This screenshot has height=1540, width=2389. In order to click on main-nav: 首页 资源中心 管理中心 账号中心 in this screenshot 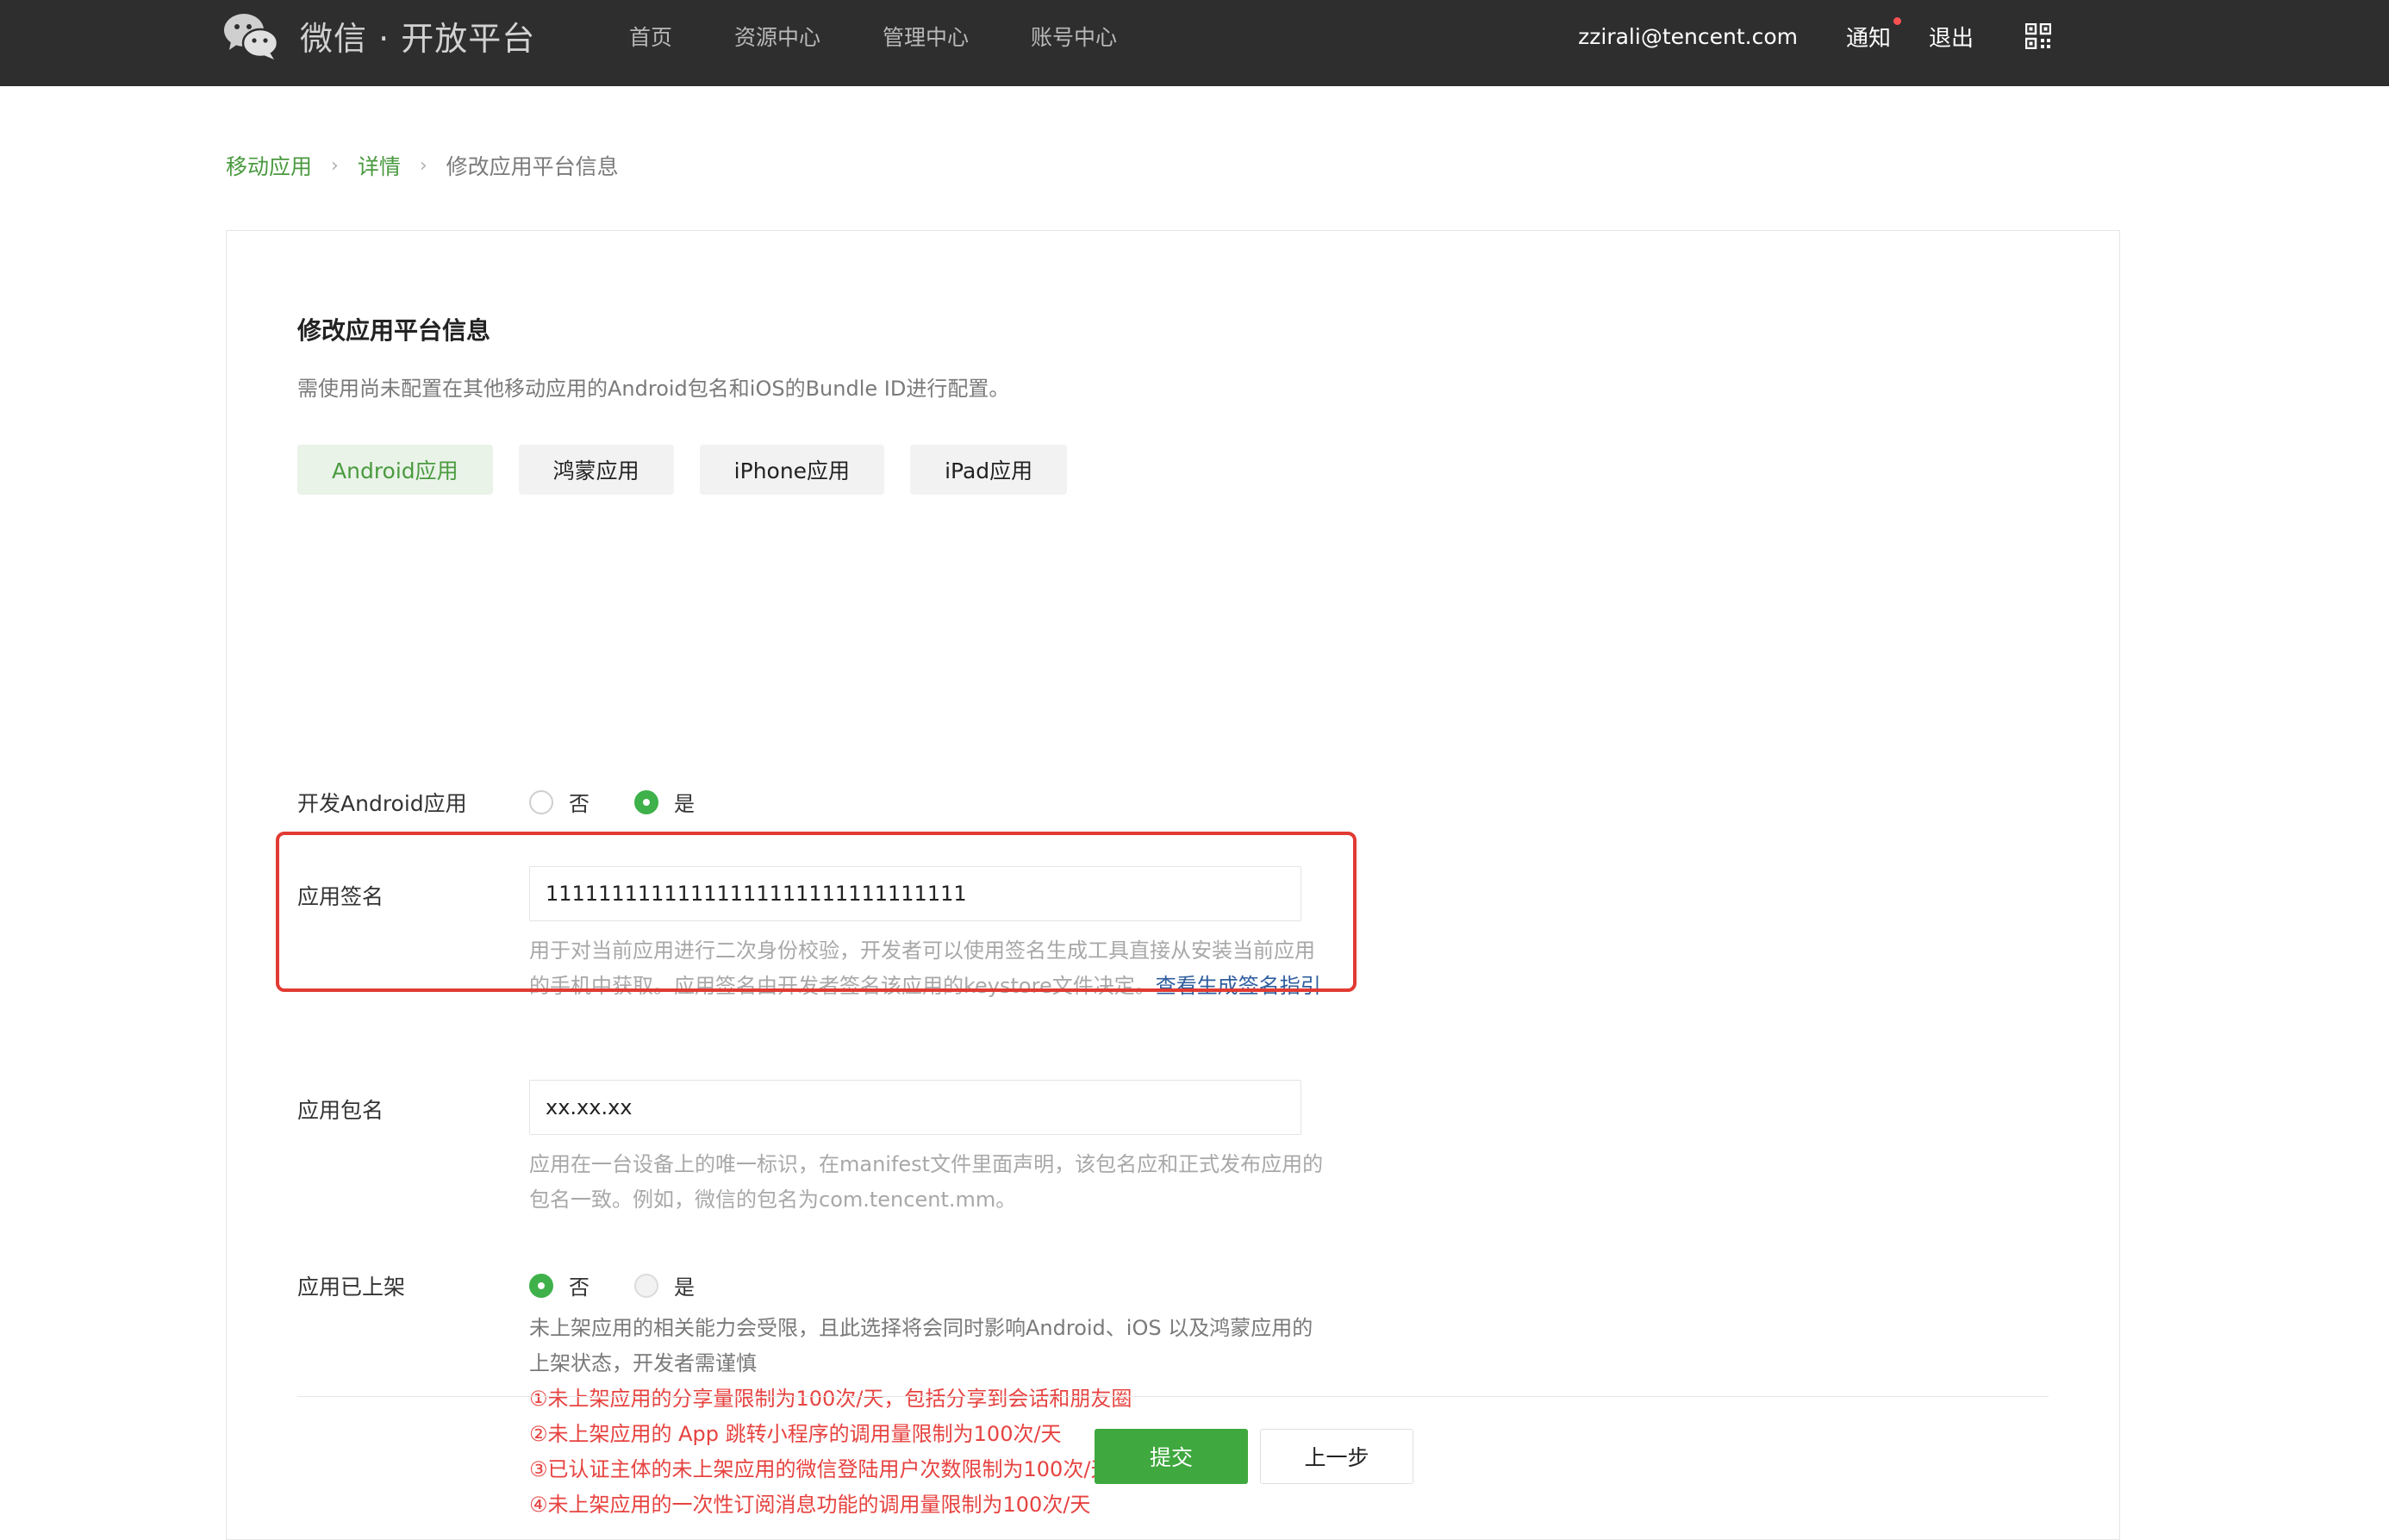, I will do `click(904, 36)`.